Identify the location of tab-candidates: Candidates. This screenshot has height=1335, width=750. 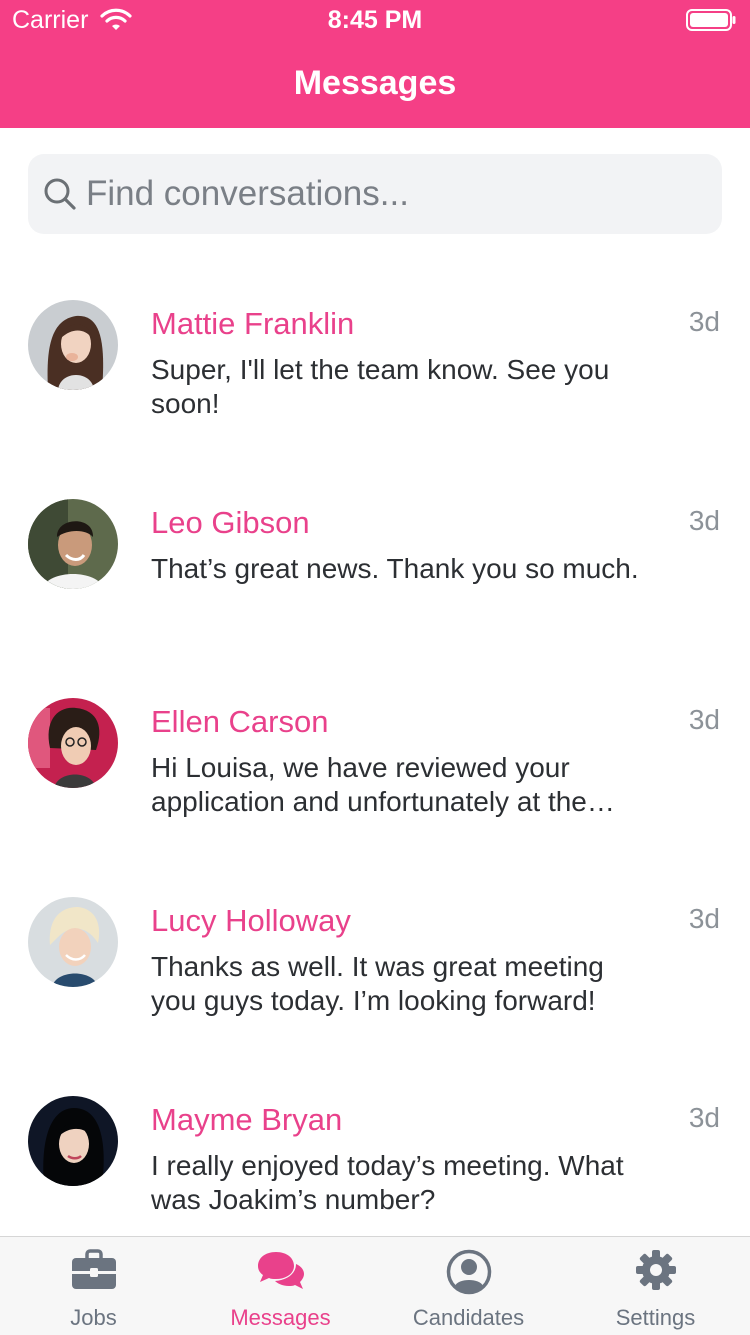
(468, 1286).